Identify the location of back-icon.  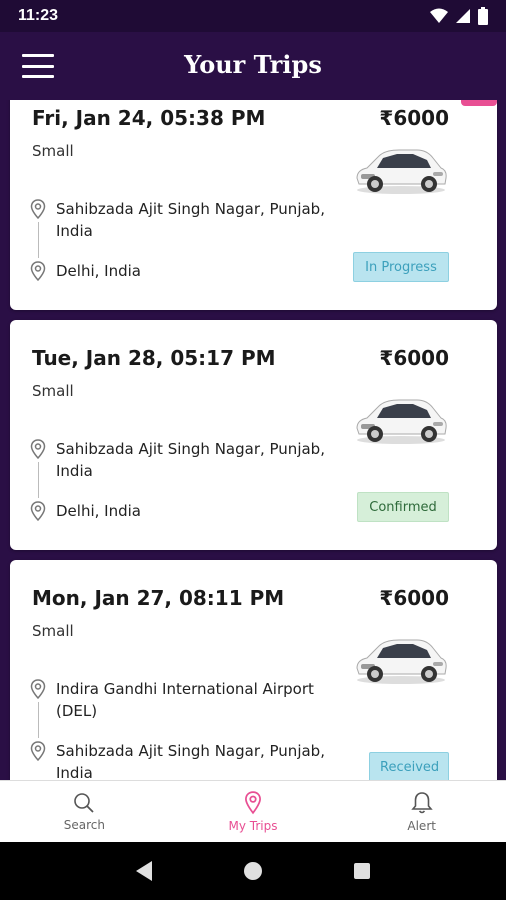
(144, 871).